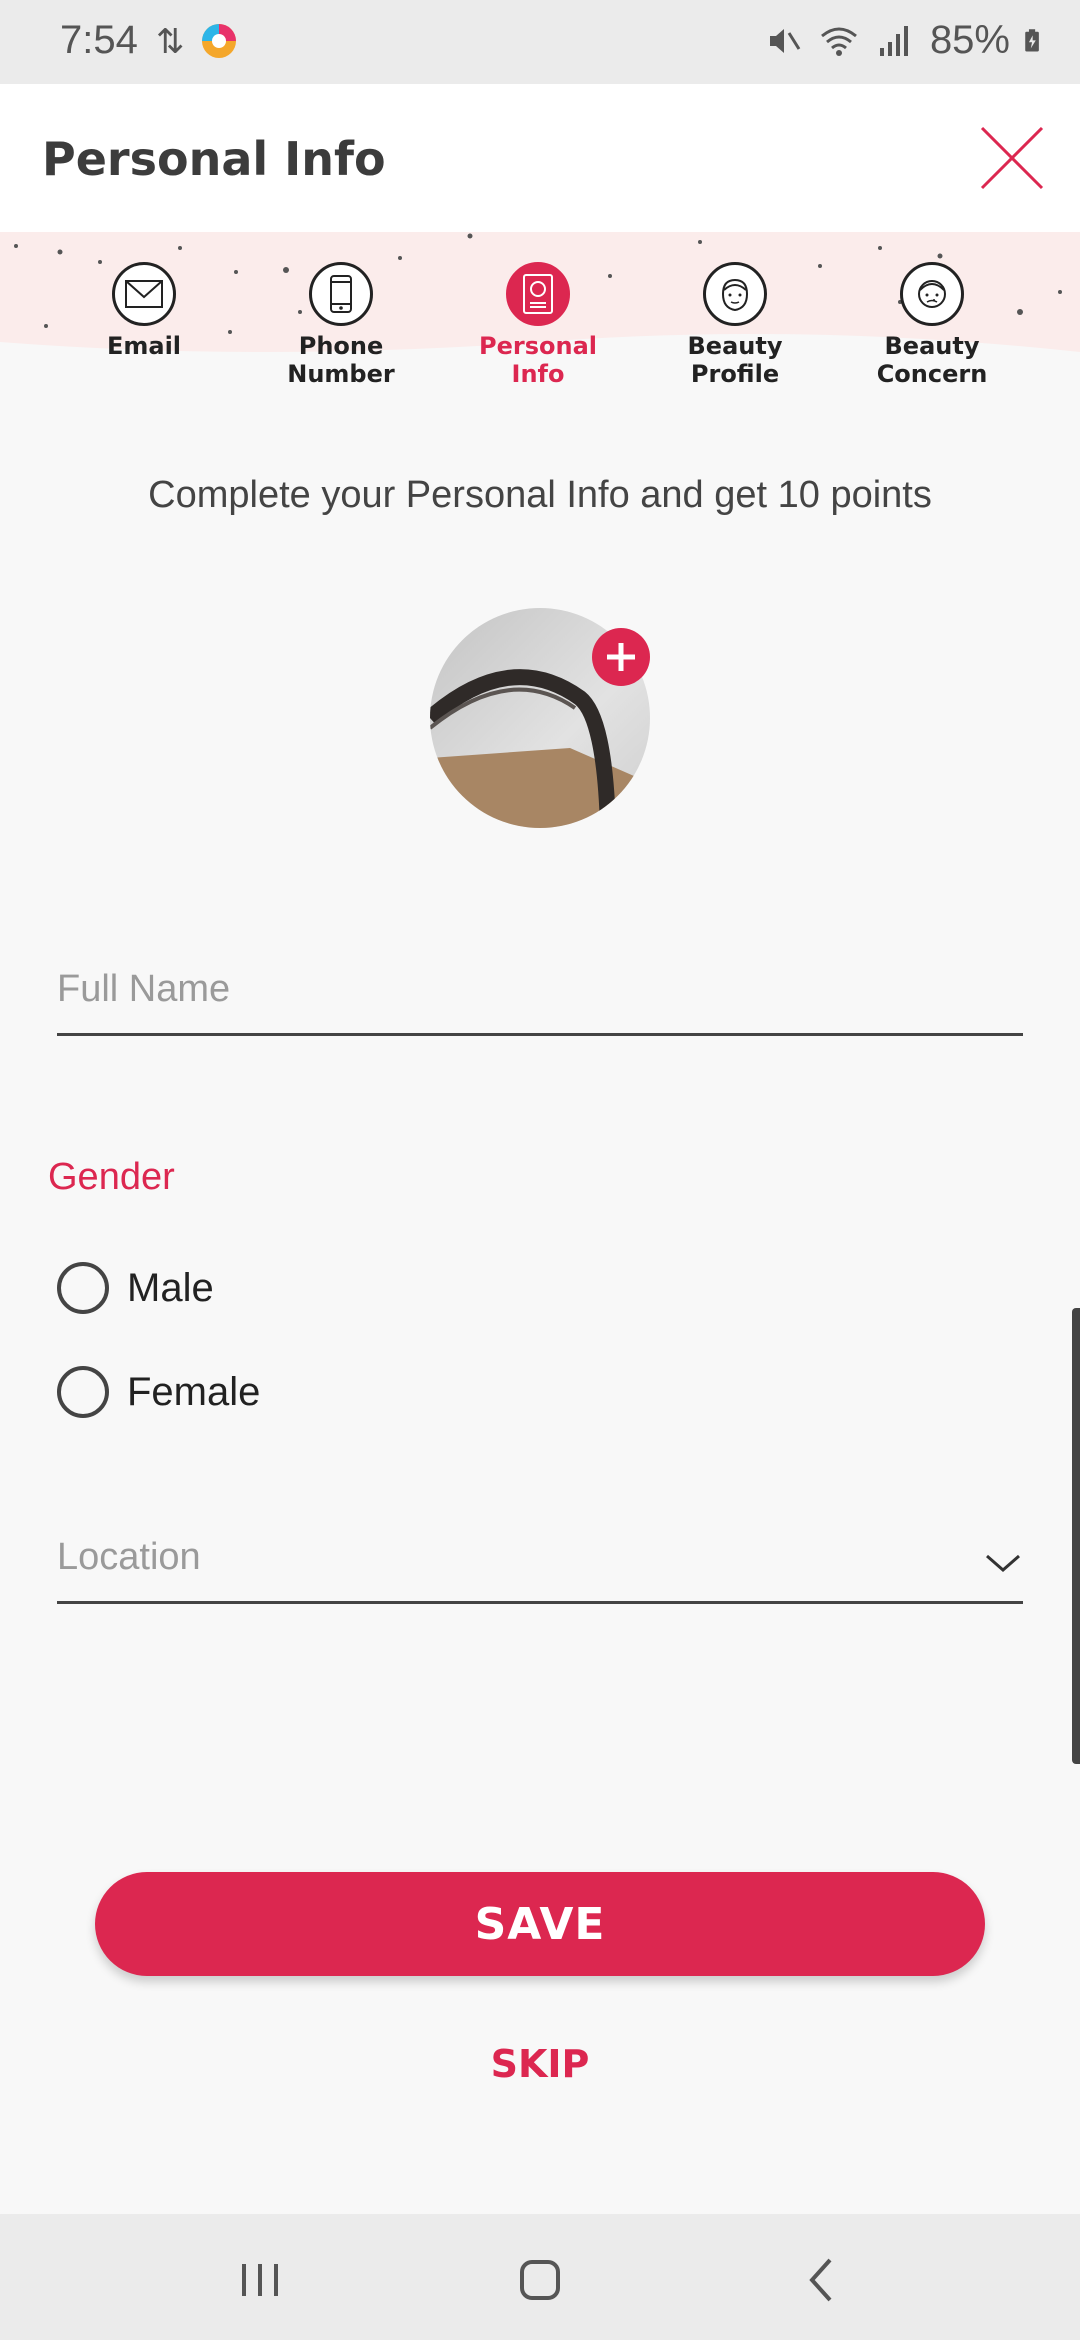  What do you see at coordinates (735, 360) in the screenshot?
I see `step-label: Beauty Profile` at bounding box center [735, 360].